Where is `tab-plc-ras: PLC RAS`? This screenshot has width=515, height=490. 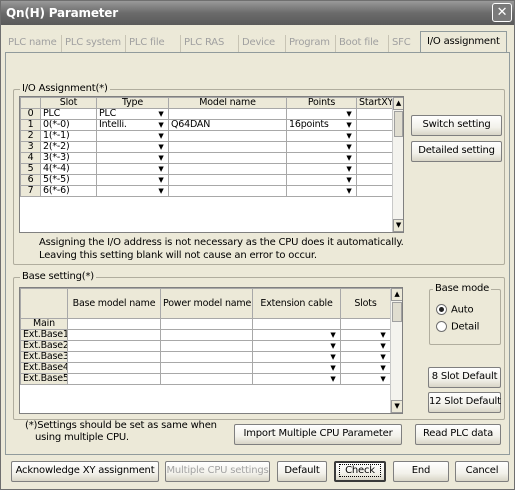
tab-plc-ras: PLC RAS is located at coordinates (203, 43).